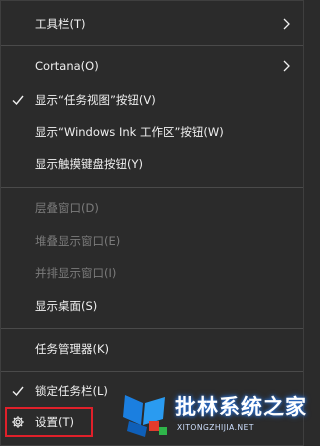  I want to click on menu-item-label: 锁定任务栏(L), so click(71, 391).